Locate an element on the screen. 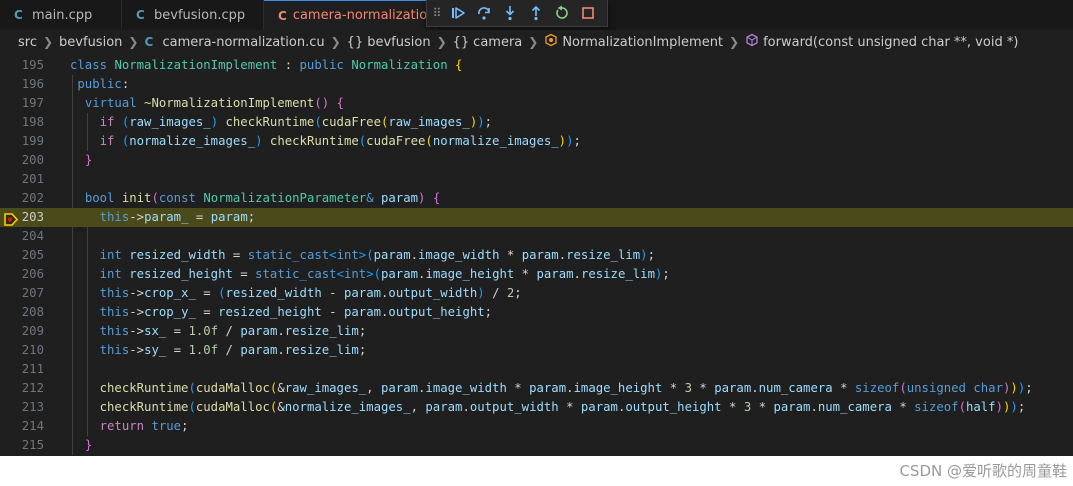  code-line: 215 } is located at coordinates (536, 445).